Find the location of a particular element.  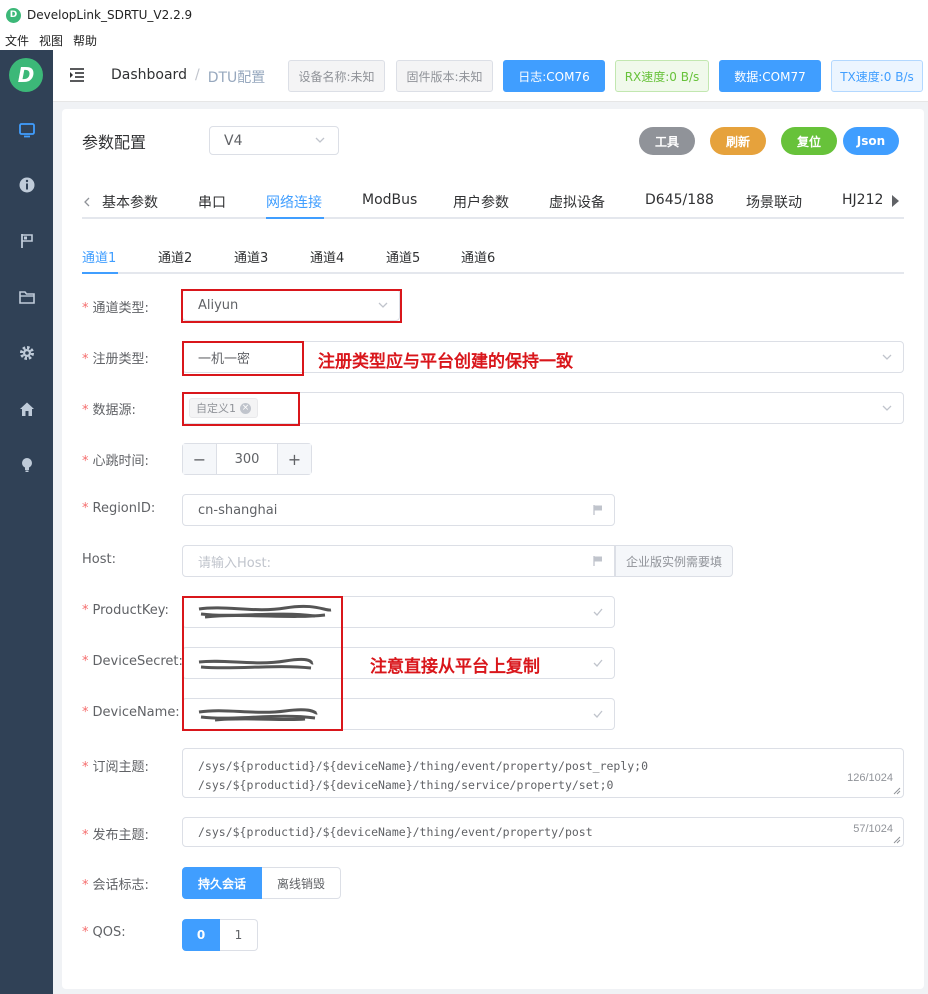

session-persistent-button: 持久会话 is located at coordinates (222, 883).